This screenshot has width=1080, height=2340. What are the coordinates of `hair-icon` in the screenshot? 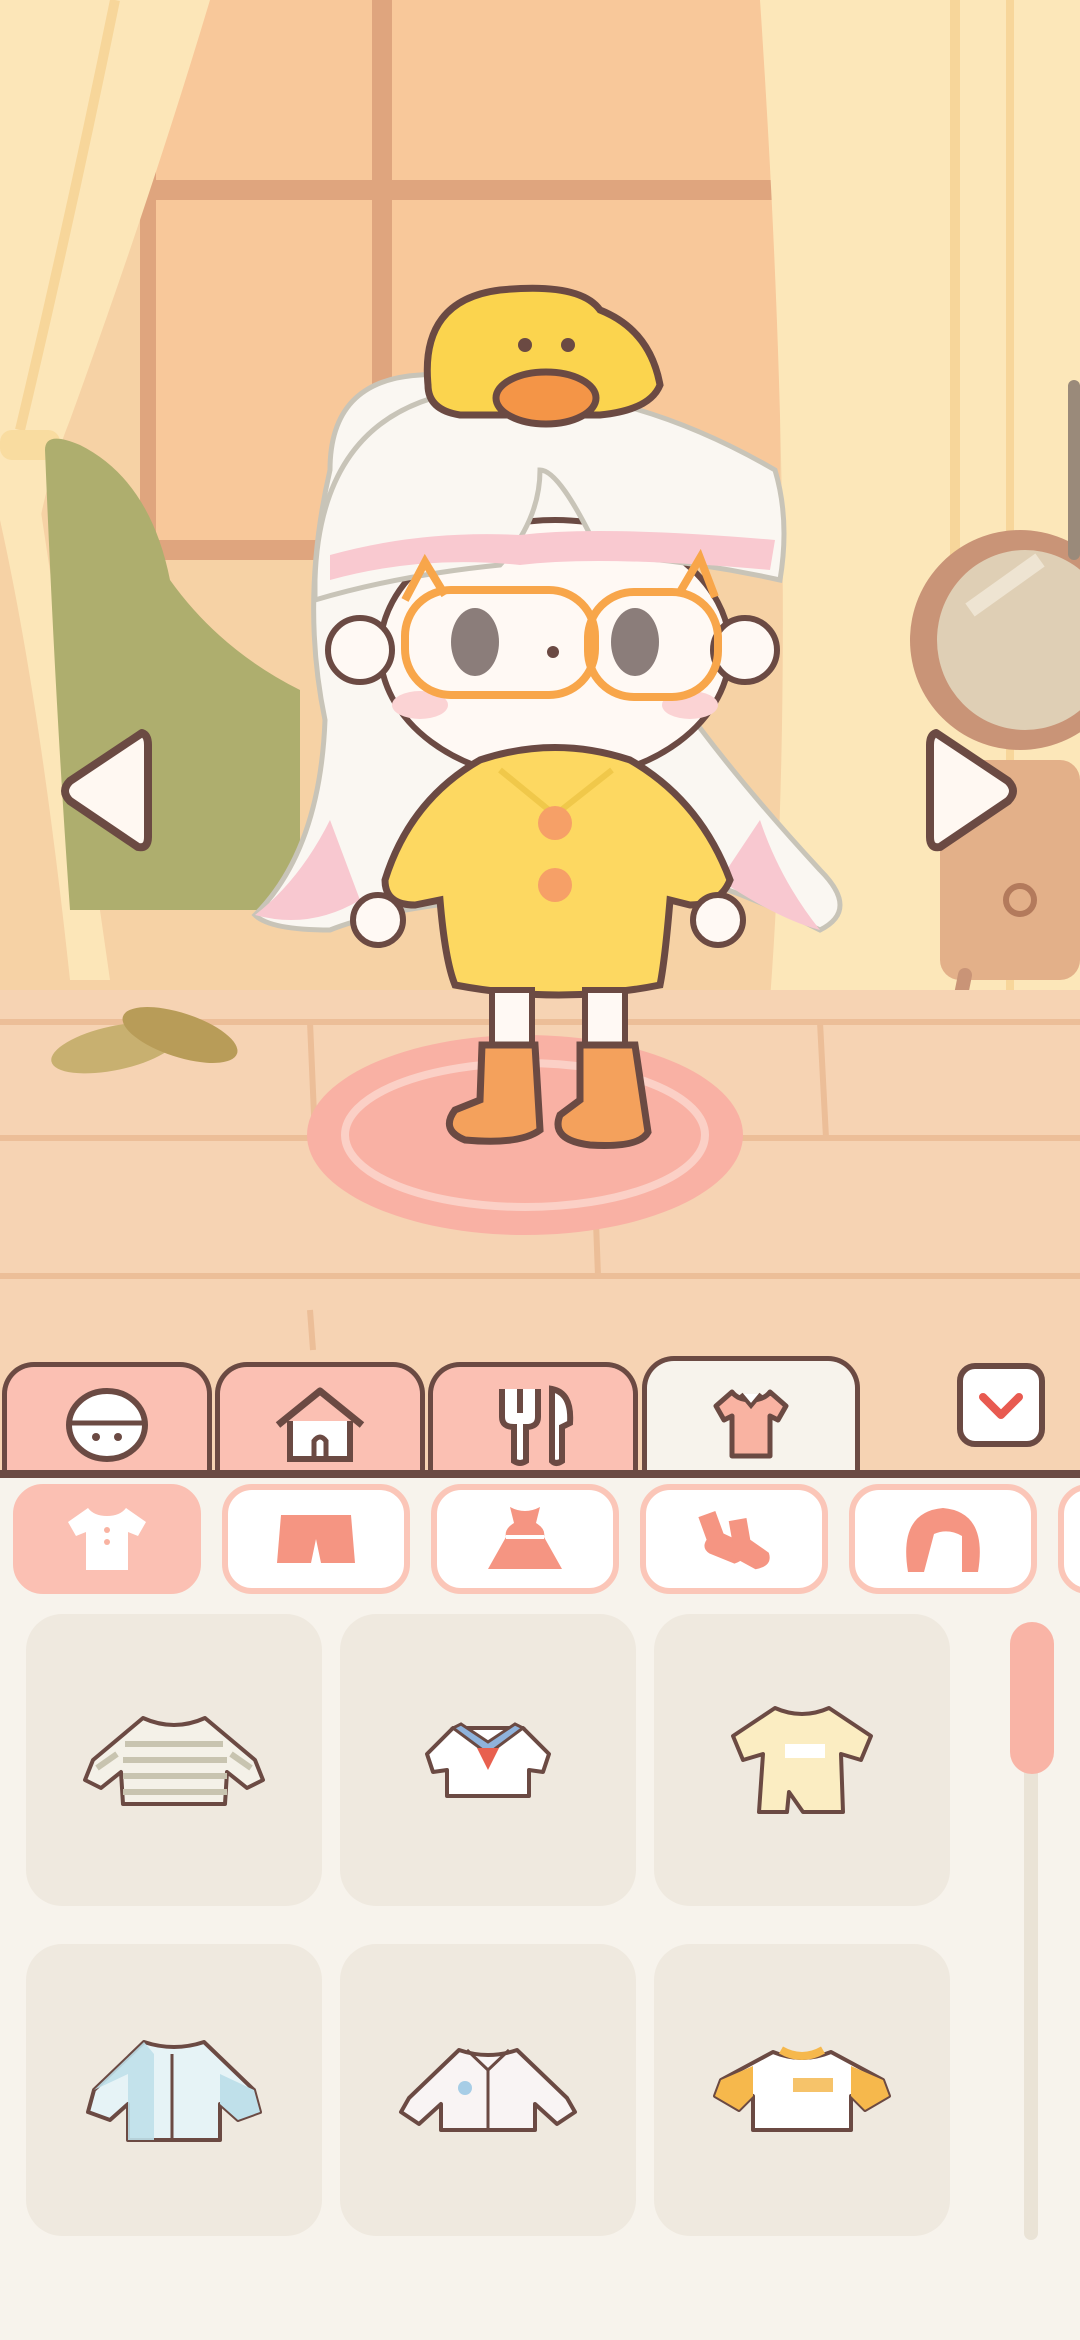 It's located at (943, 1540).